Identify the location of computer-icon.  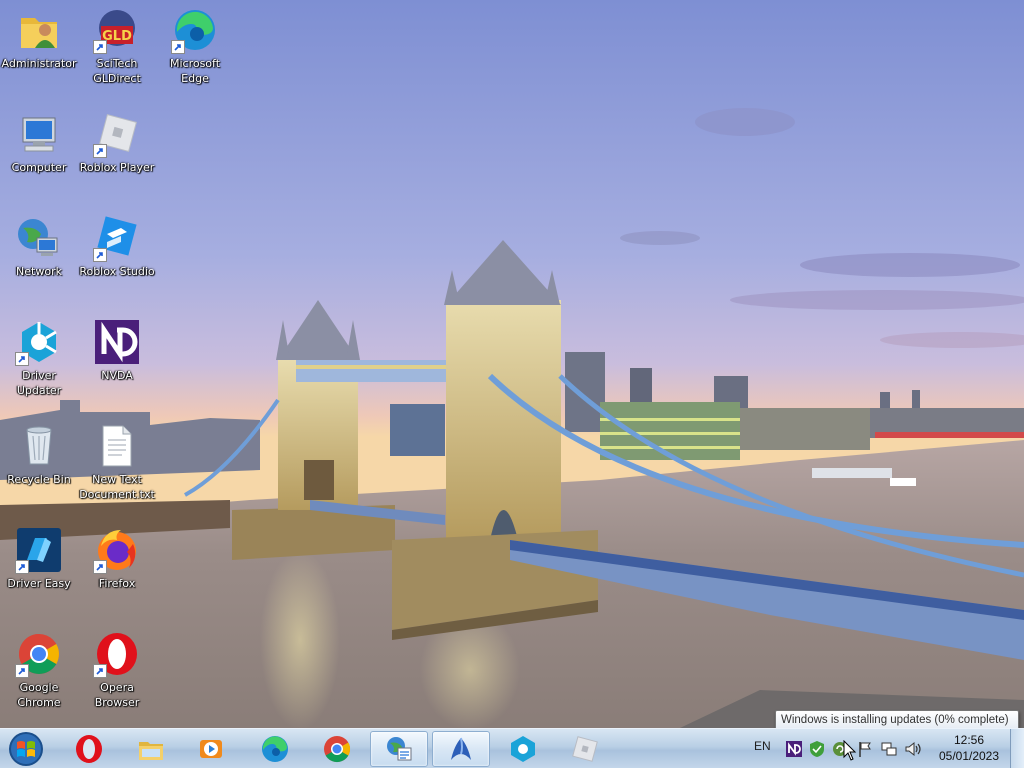
(39, 134).